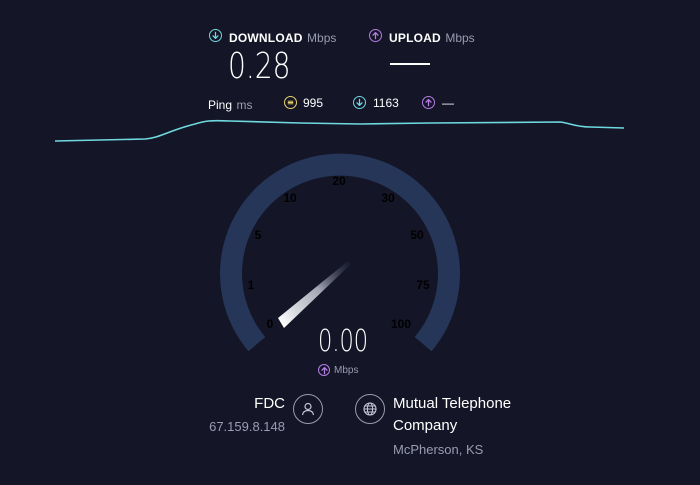  I want to click on gauge-needle, so click(314, 294).